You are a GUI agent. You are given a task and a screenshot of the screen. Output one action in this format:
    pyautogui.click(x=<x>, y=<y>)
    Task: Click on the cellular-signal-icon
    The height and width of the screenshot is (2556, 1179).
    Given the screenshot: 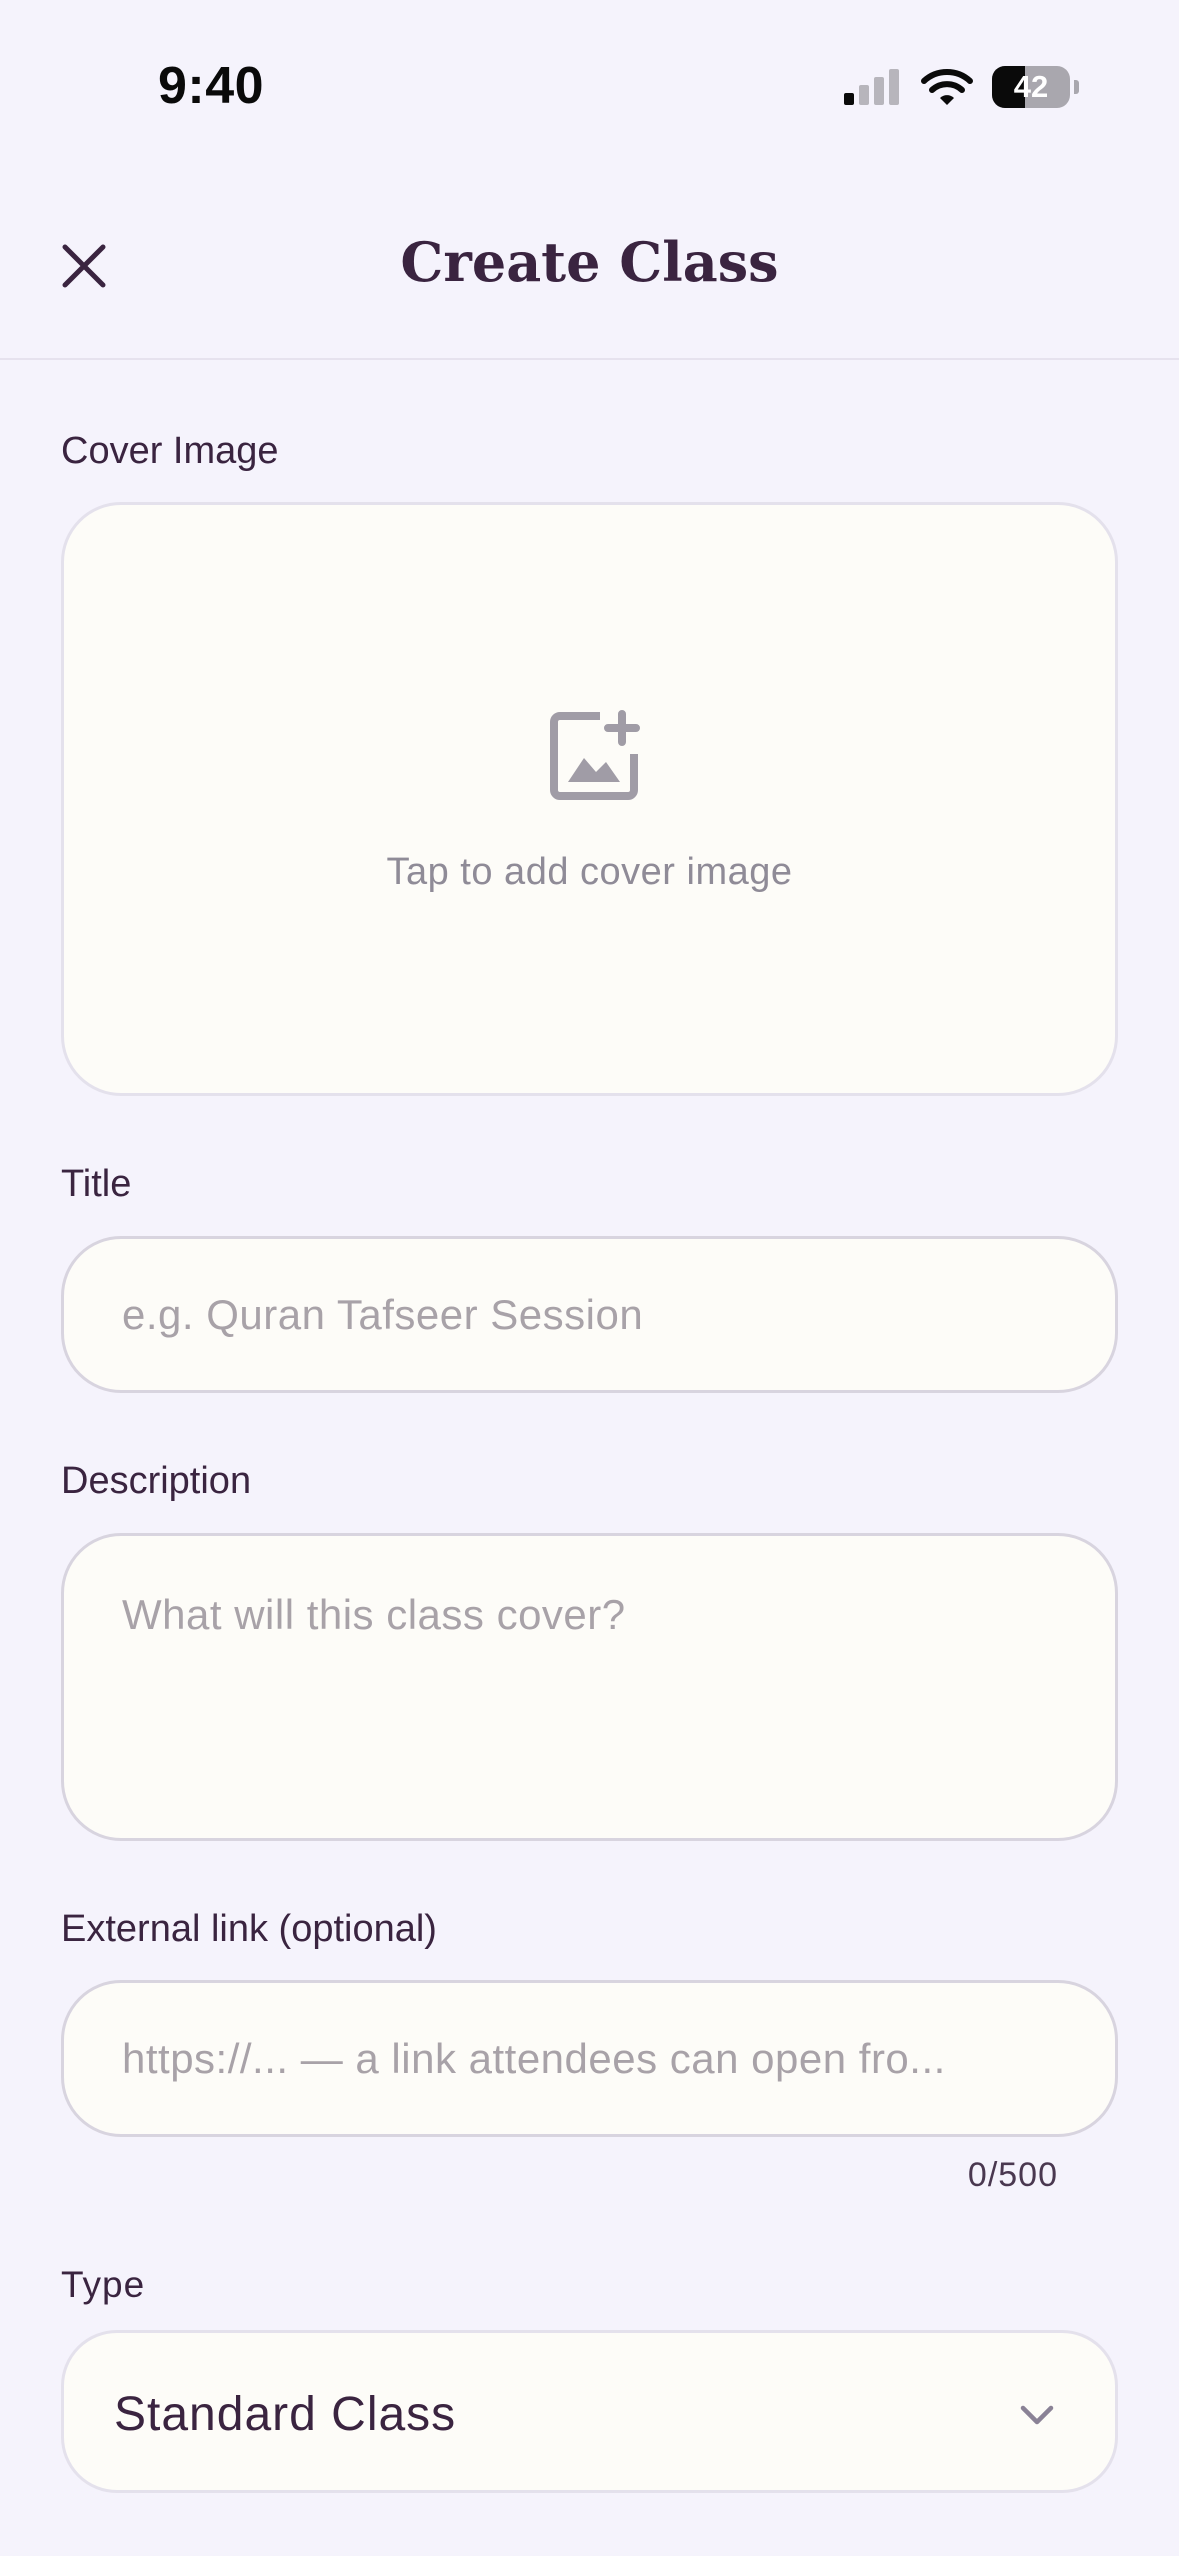 What is the action you would take?
    pyautogui.click(x=871, y=87)
    